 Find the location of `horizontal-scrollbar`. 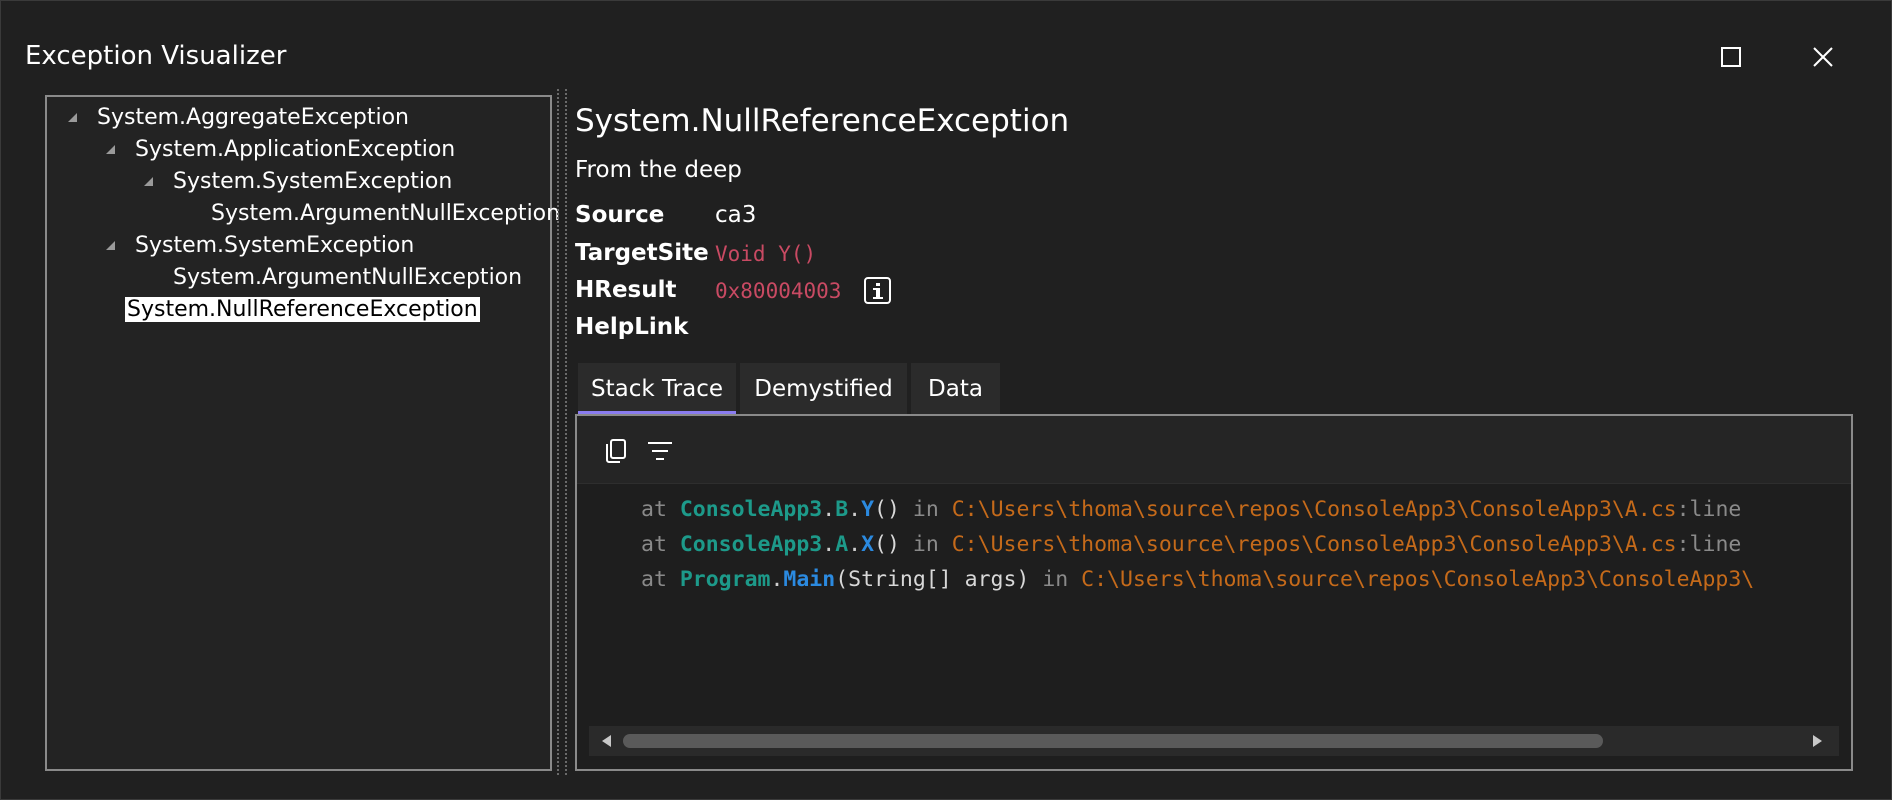

horizontal-scrollbar is located at coordinates (1214, 741).